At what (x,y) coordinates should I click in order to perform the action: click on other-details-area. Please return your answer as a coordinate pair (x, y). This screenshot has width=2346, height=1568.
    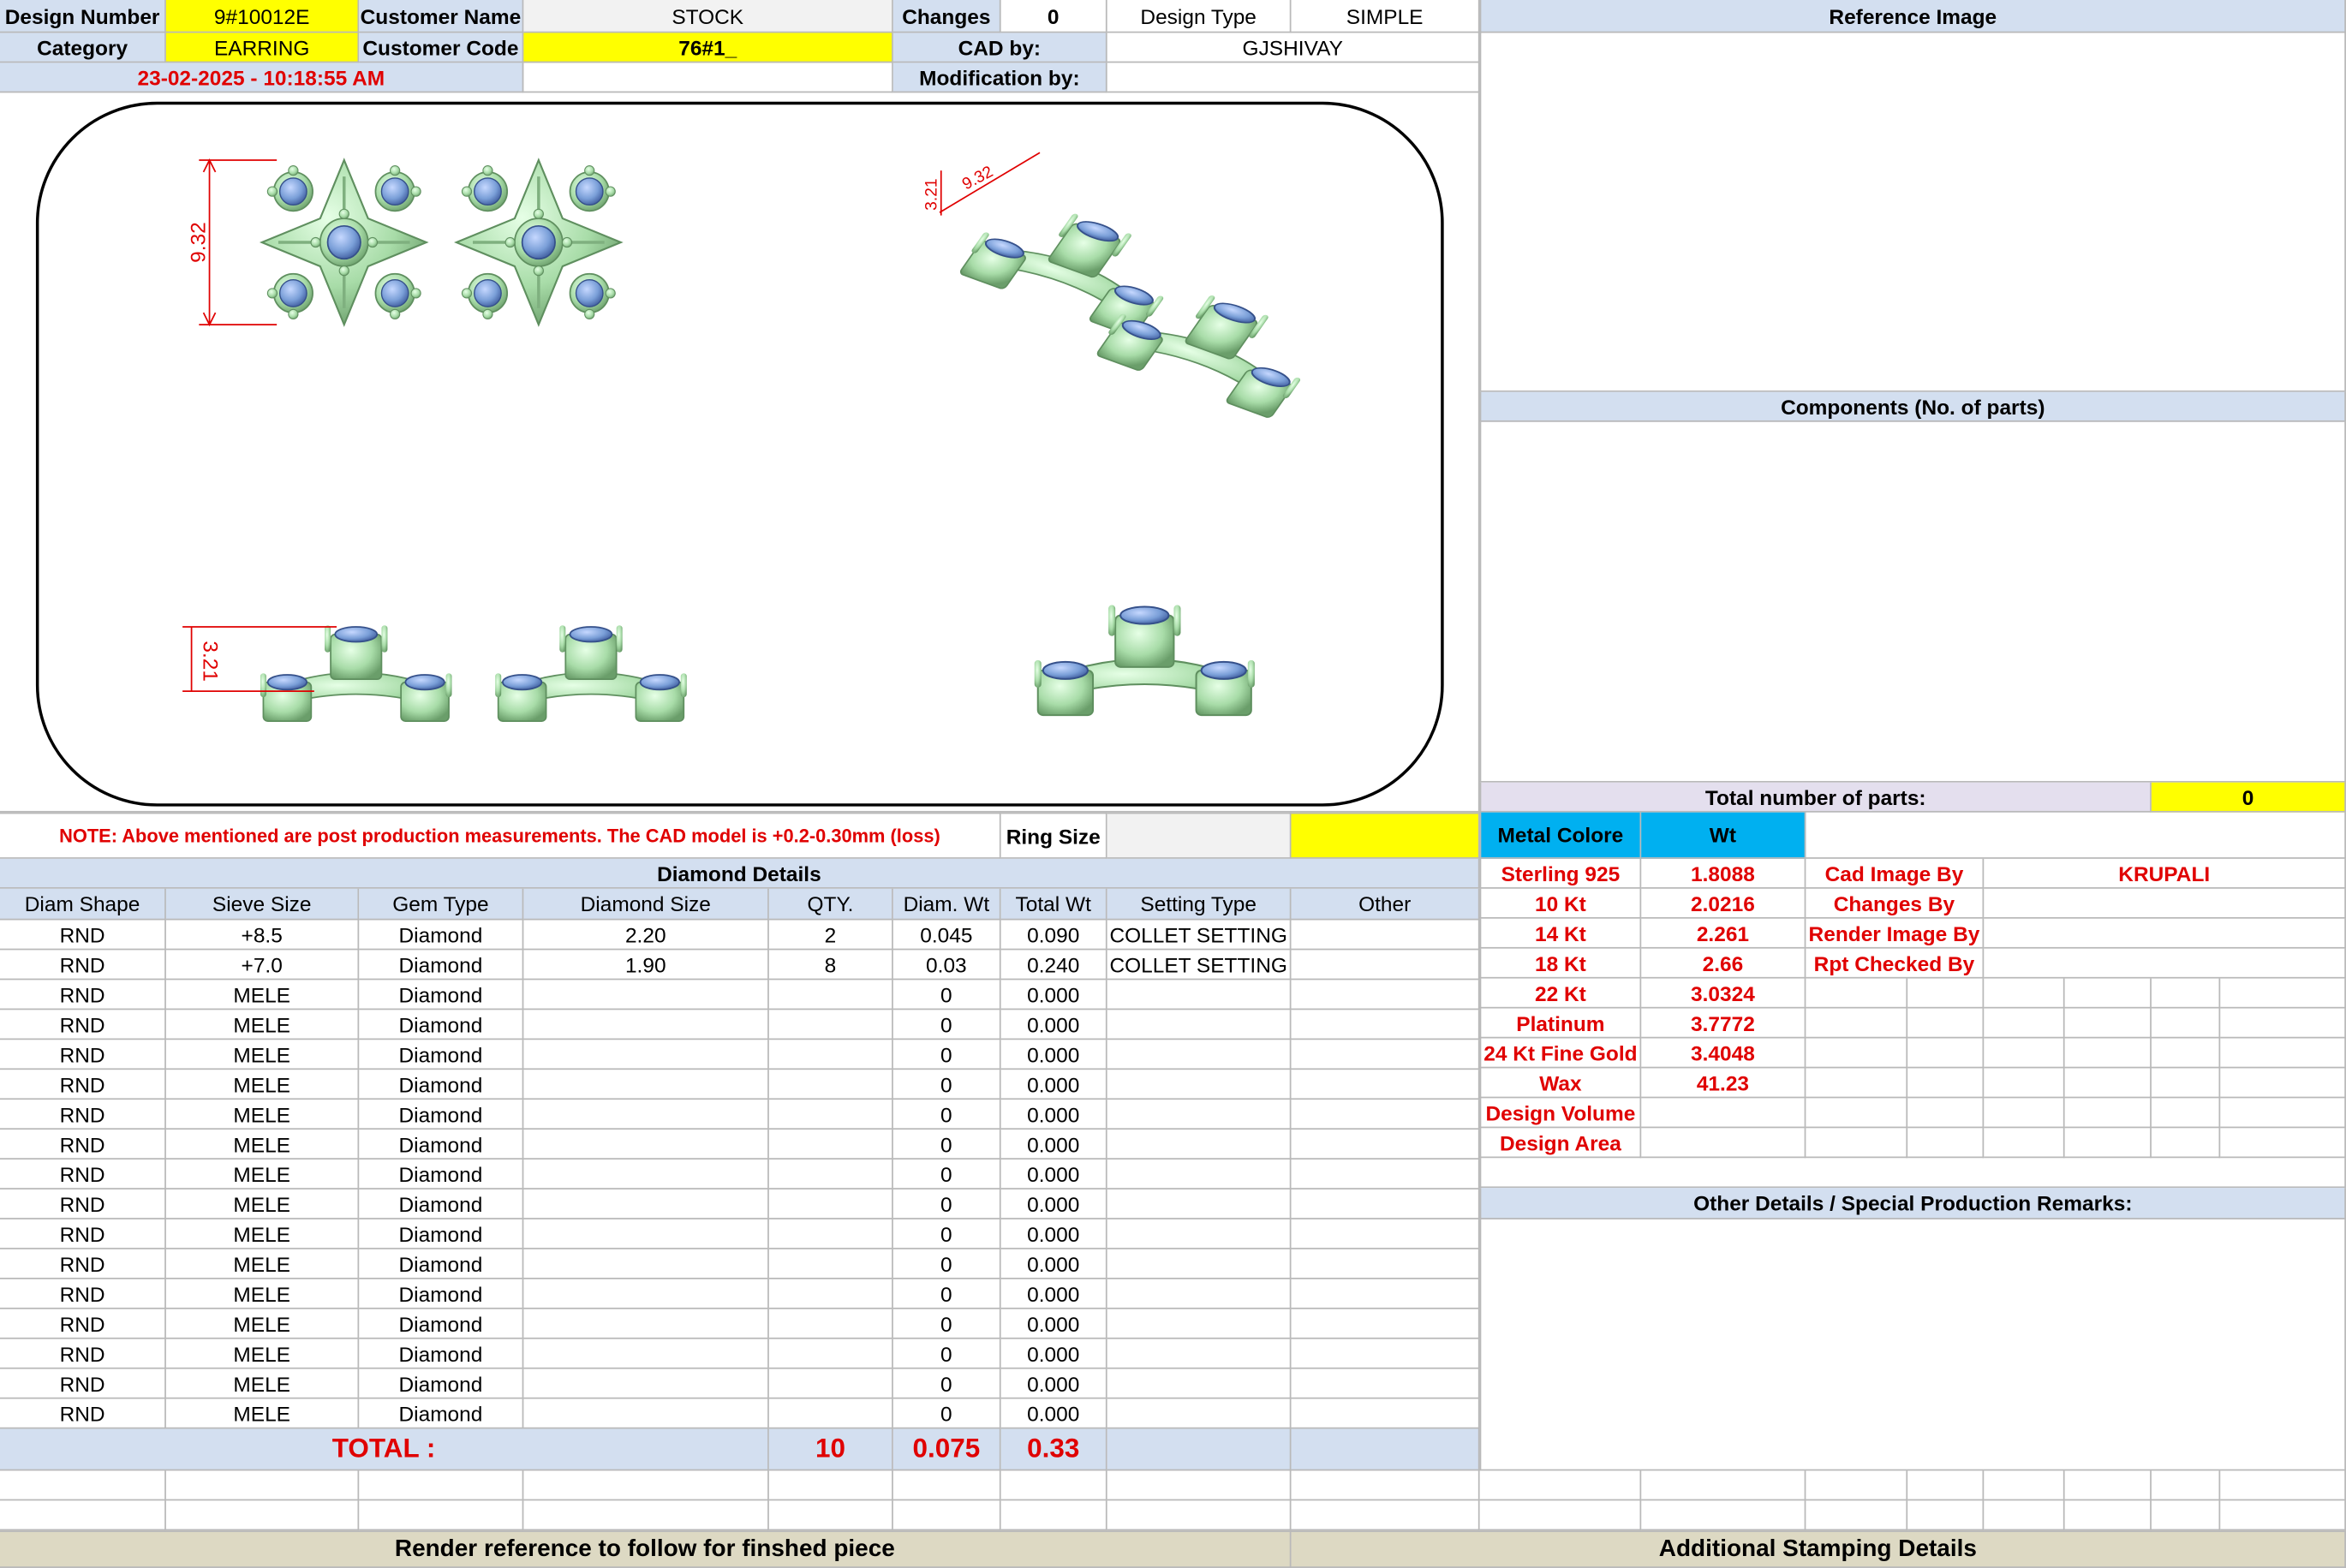
    Looking at the image, I should click on (1913, 1345).